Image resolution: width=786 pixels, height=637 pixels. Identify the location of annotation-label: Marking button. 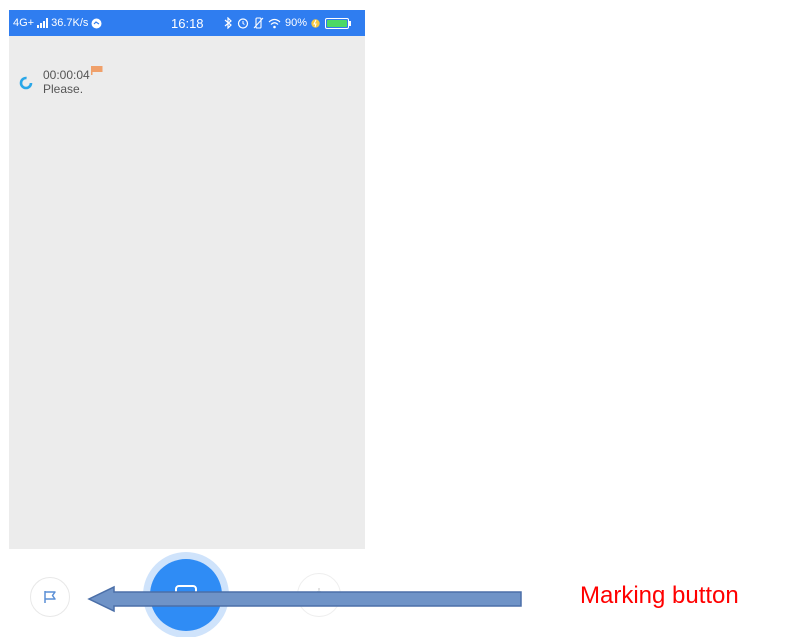
(659, 595).